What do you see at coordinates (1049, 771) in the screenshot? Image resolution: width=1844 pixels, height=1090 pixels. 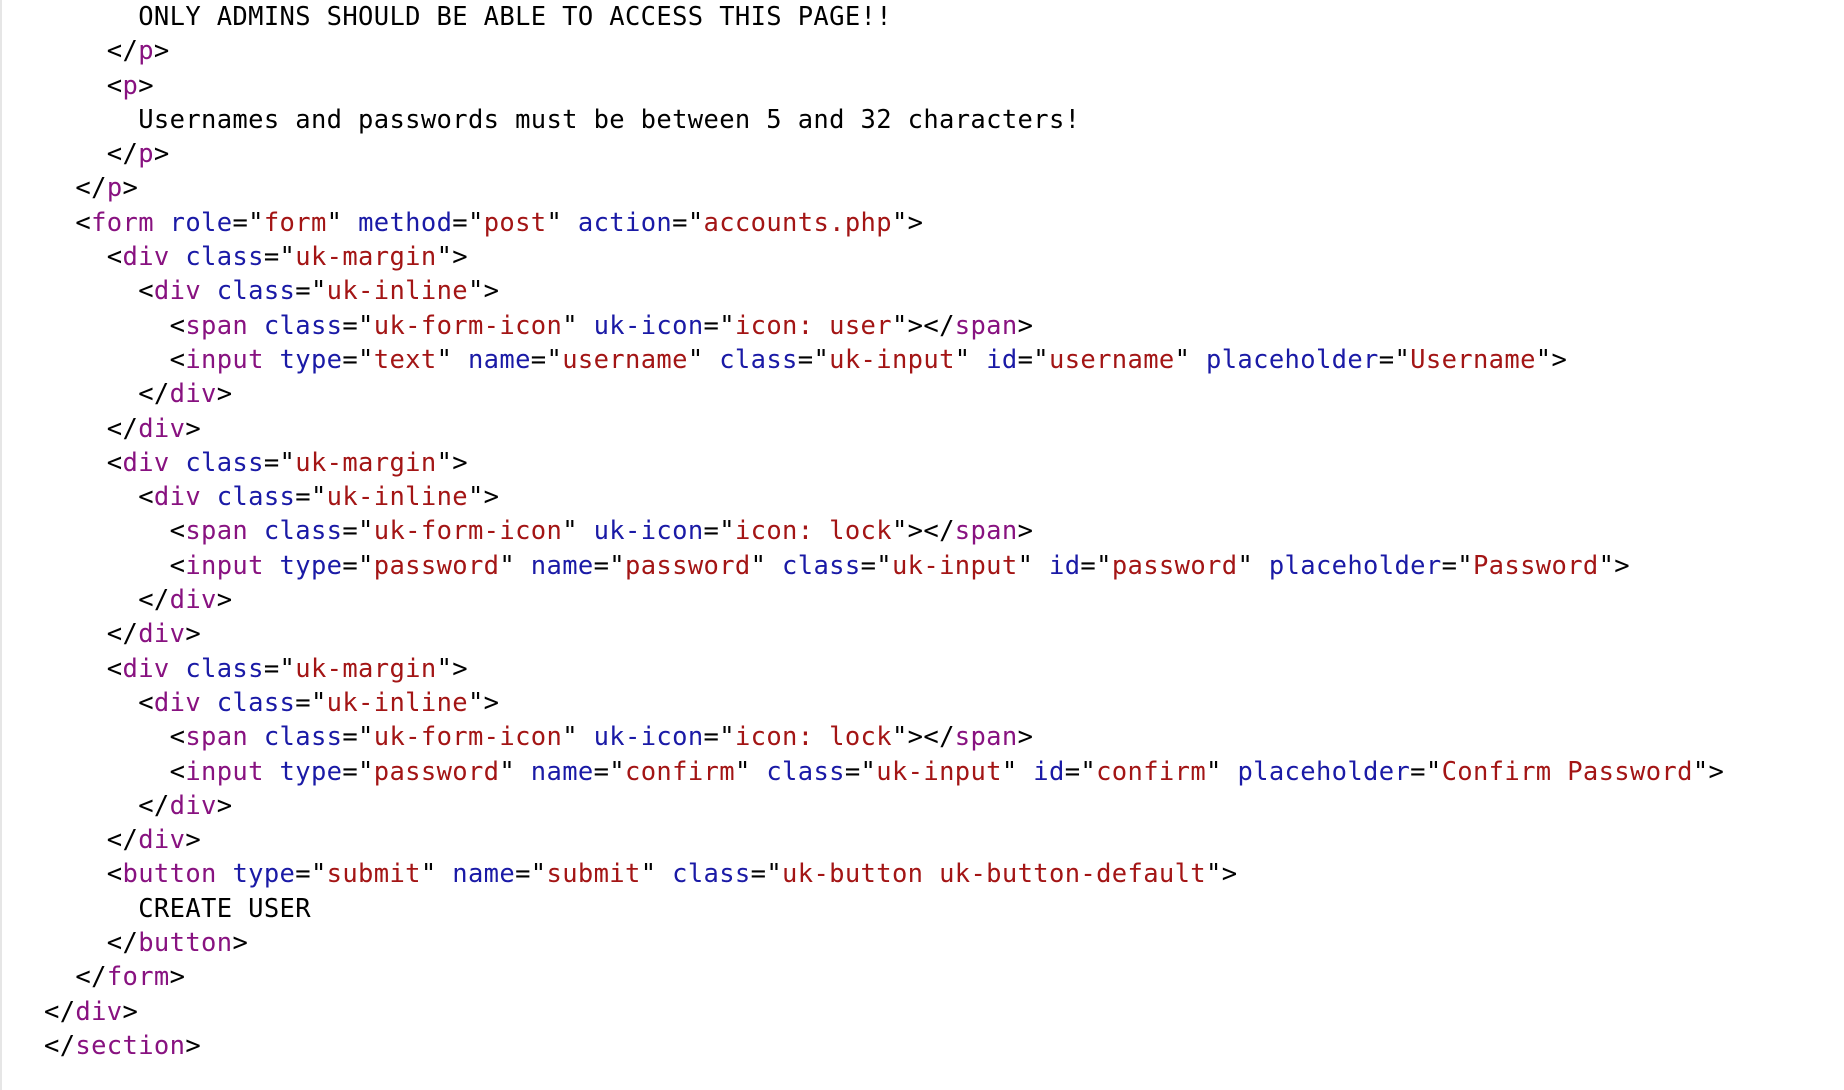 I see `code-attribute-name: id` at bounding box center [1049, 771].